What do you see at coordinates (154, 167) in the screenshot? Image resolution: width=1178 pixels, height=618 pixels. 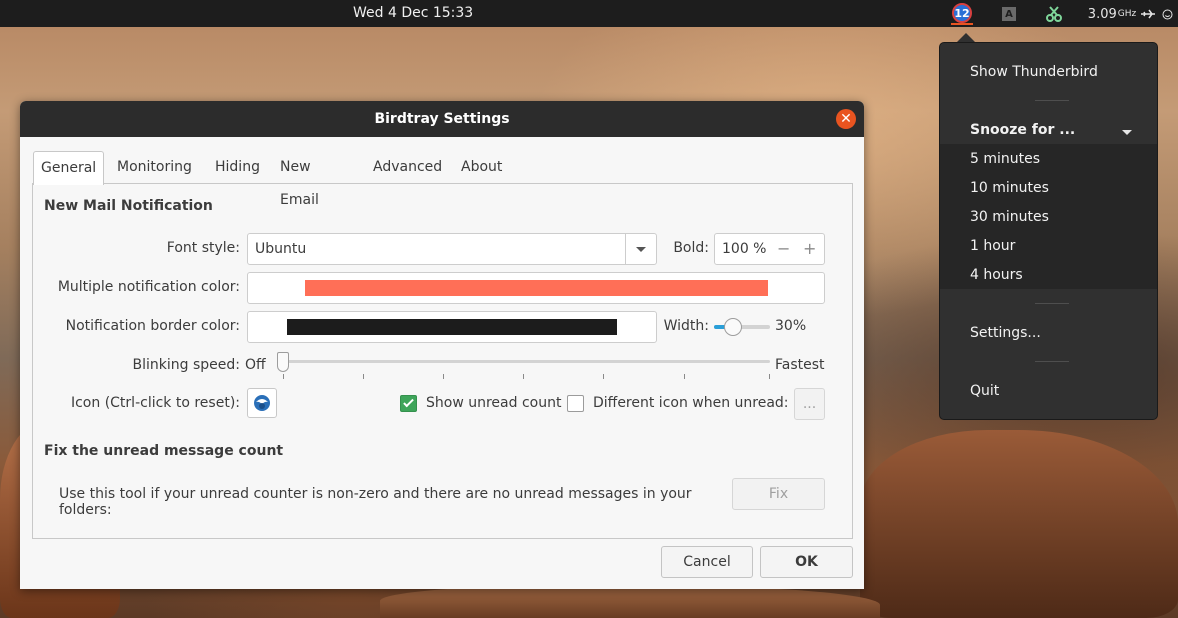 I see `tab-monitoring: Monitoring` at bounding box center [154, 167].